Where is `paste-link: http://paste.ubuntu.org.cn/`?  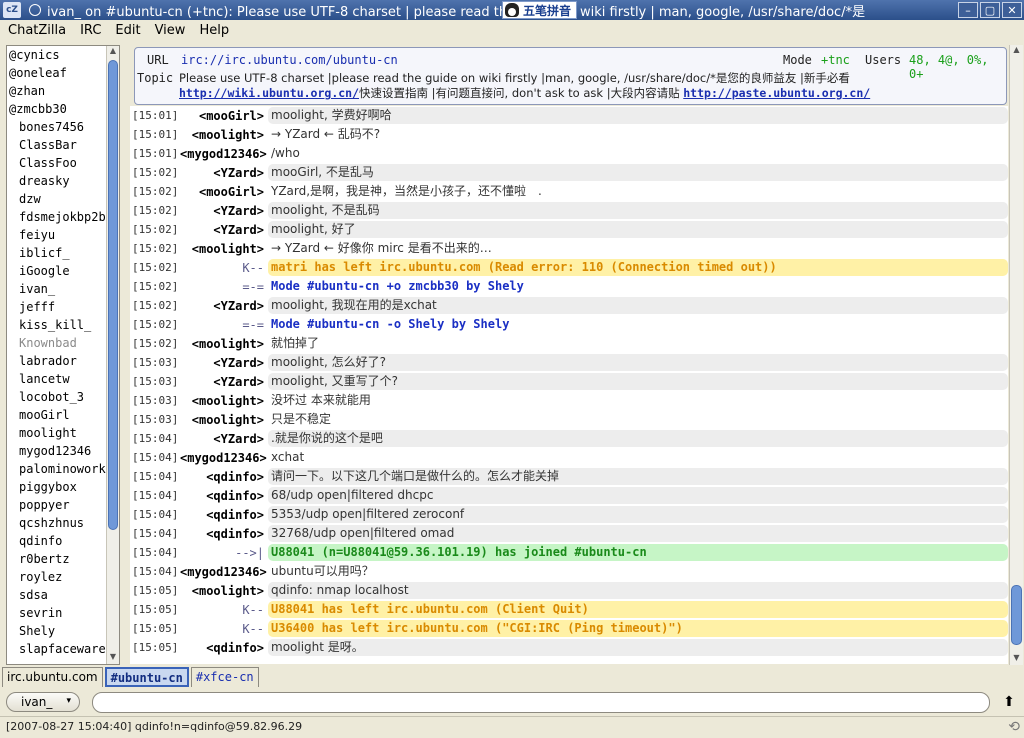 paste-link: http://paste.ubuntu.org.cn/ is located at coordinates (776, 93).